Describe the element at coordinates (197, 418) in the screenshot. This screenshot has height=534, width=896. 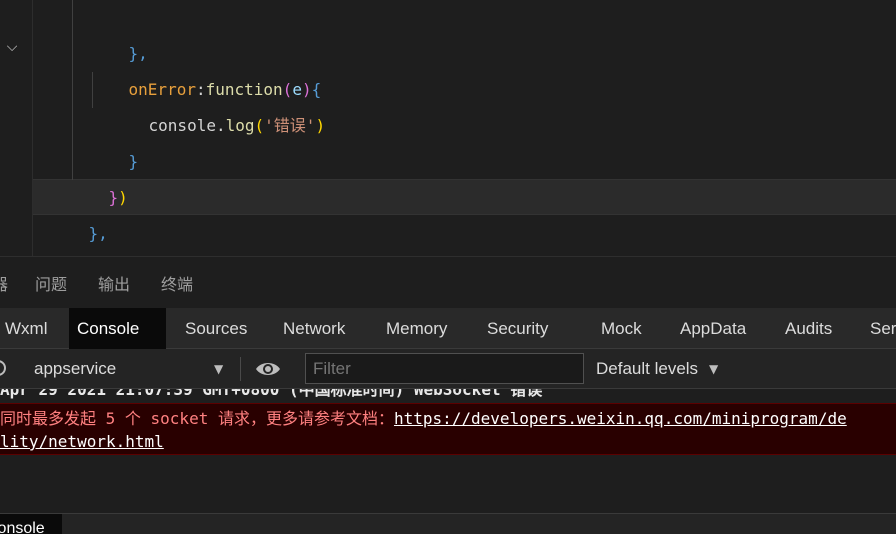
I see `error-text: 同时最多发起 5 个 socket 请求，更多请参考文档：` at that location.